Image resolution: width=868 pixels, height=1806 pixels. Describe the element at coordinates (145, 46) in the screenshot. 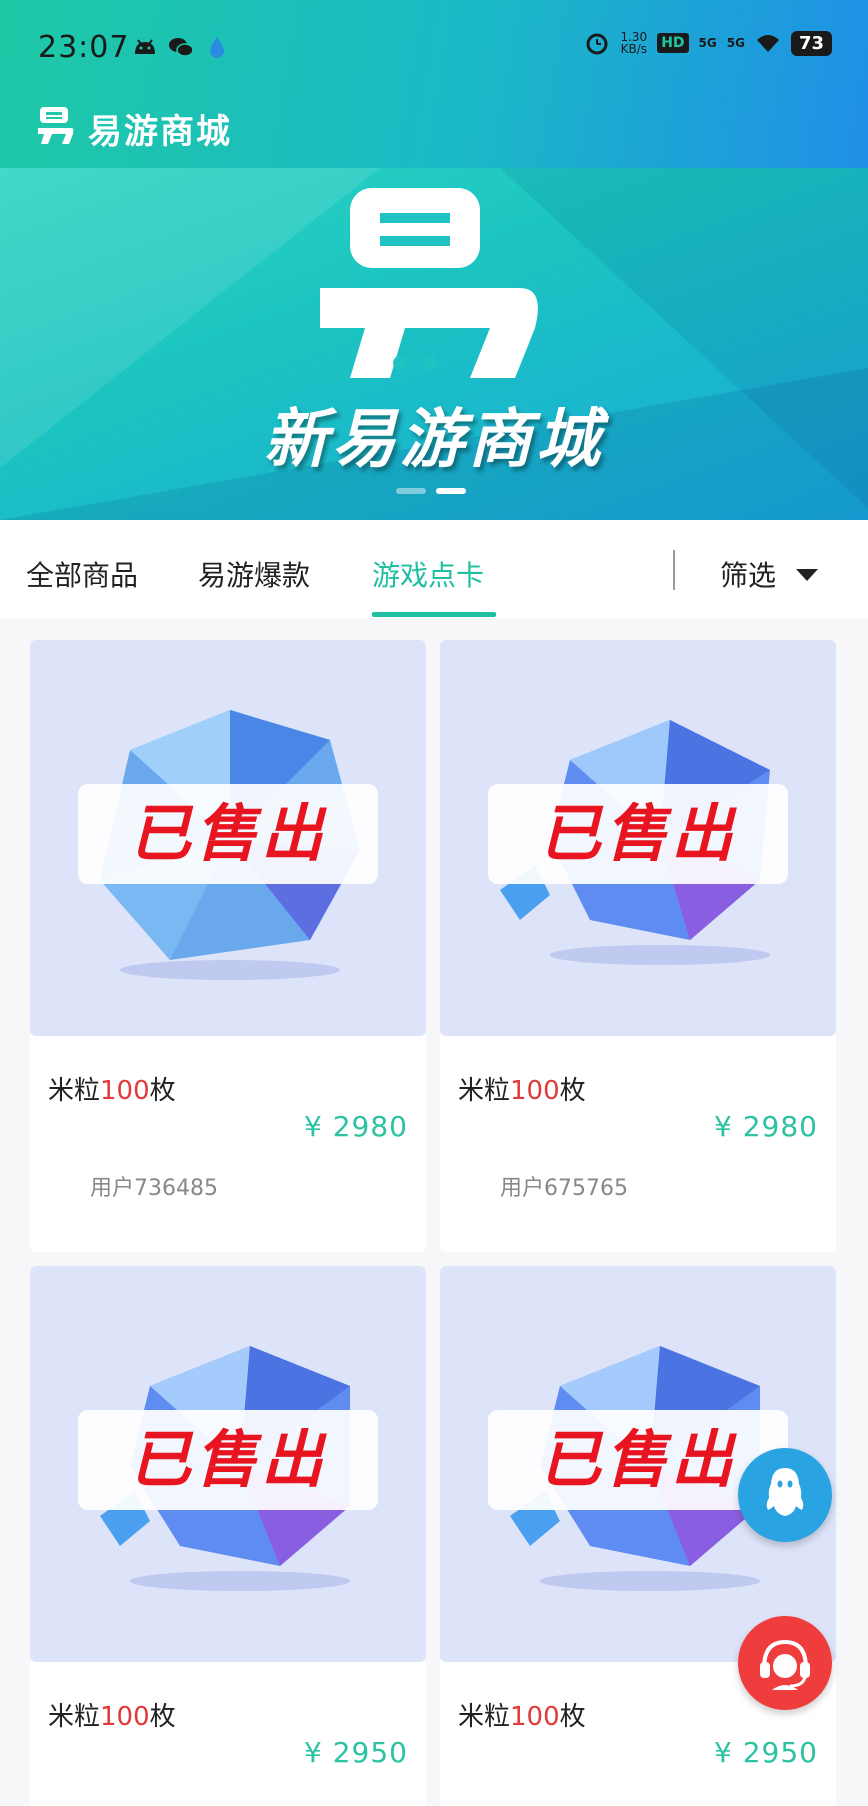

I see `android-icon` at that location.